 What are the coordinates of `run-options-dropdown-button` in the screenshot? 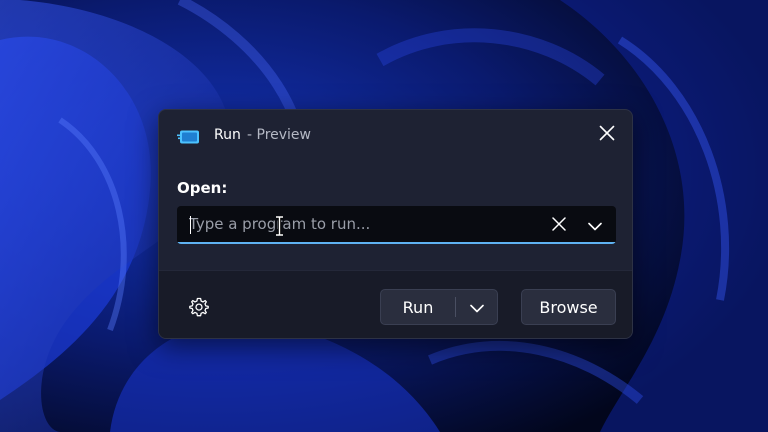 It's located at (476, 307).